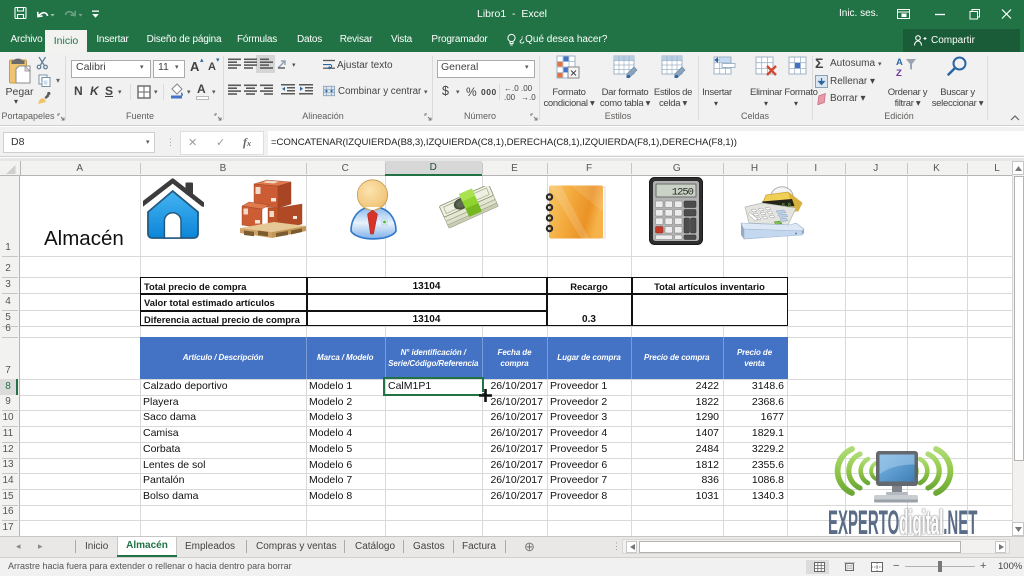 This screenshot has width=1024, height=576. I want to click on svg-text: 1250, so click(683, 193).